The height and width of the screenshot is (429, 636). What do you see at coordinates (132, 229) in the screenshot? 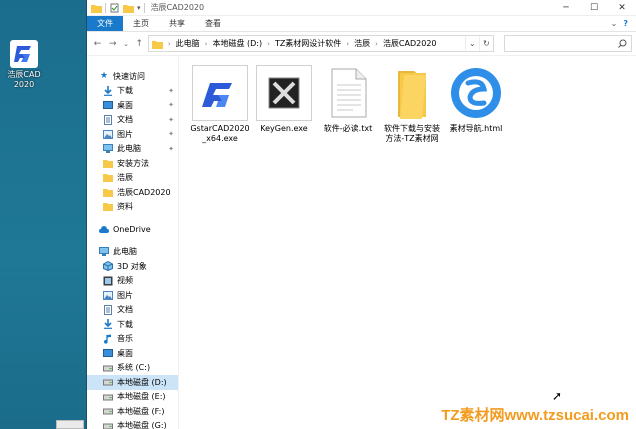
I see `nav-onedrive: OneDrive` at bounding box center [132, 229].